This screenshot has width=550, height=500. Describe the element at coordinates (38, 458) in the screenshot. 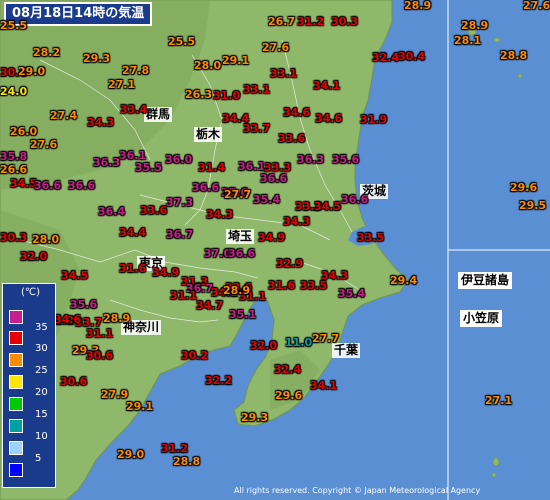

I see `legend-label: 5` at that location.